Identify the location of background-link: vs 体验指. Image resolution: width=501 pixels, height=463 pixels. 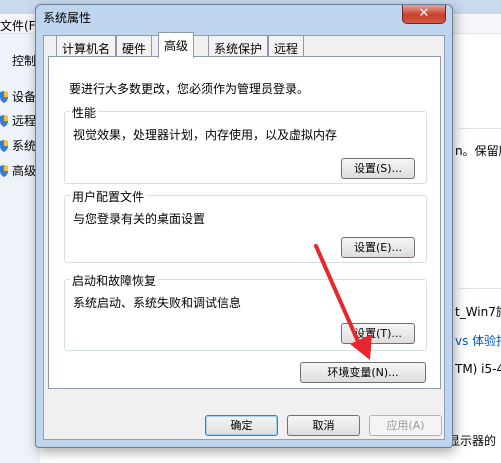
(478, 340).